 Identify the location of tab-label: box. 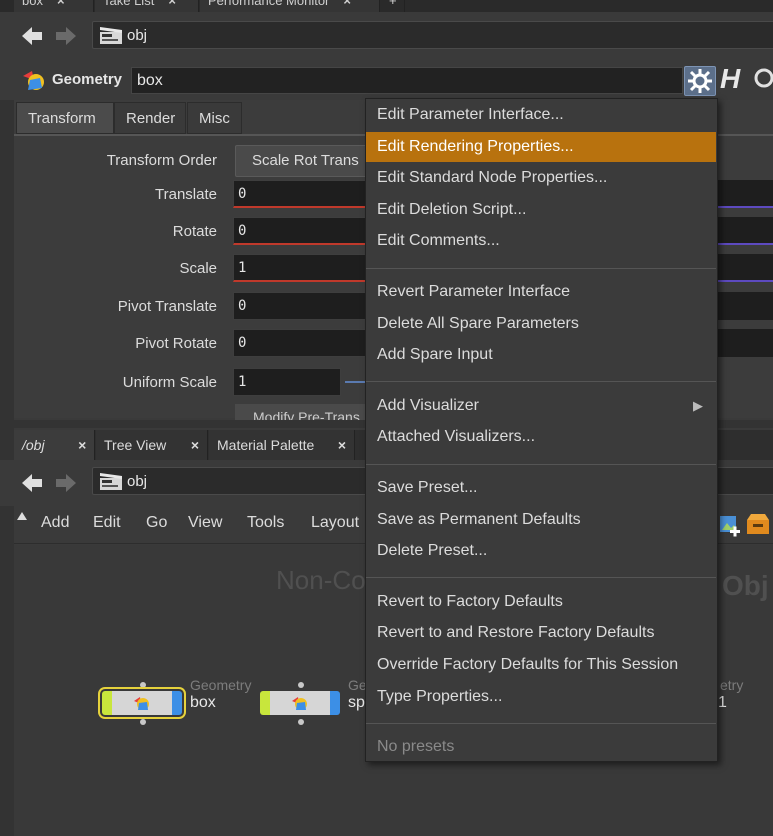
(32, 4).